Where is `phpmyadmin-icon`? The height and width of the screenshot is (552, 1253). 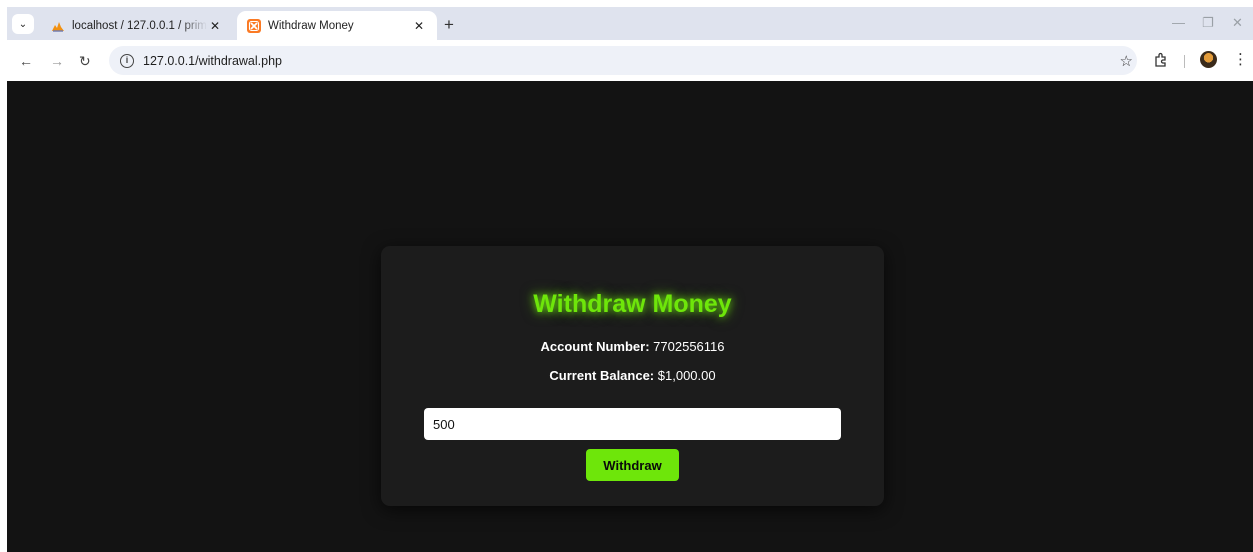
phpmyadmin-icon is located at coordinates (58, 26).